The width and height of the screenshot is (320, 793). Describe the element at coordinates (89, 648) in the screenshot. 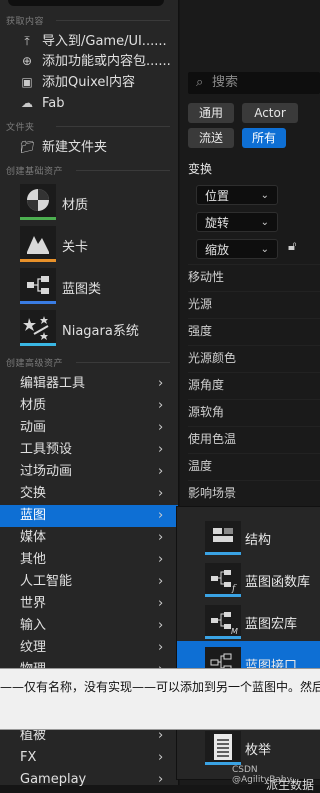

I see `category-texture: 纹理 ›` at that location.